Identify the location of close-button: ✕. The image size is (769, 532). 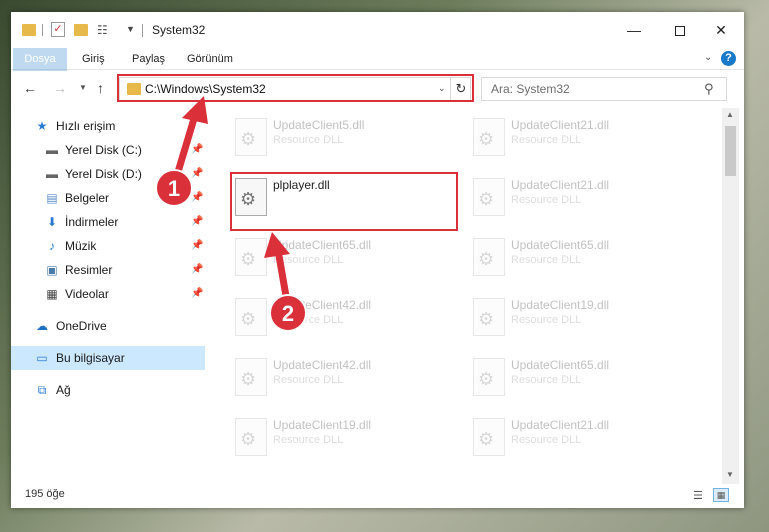
(721, 30).